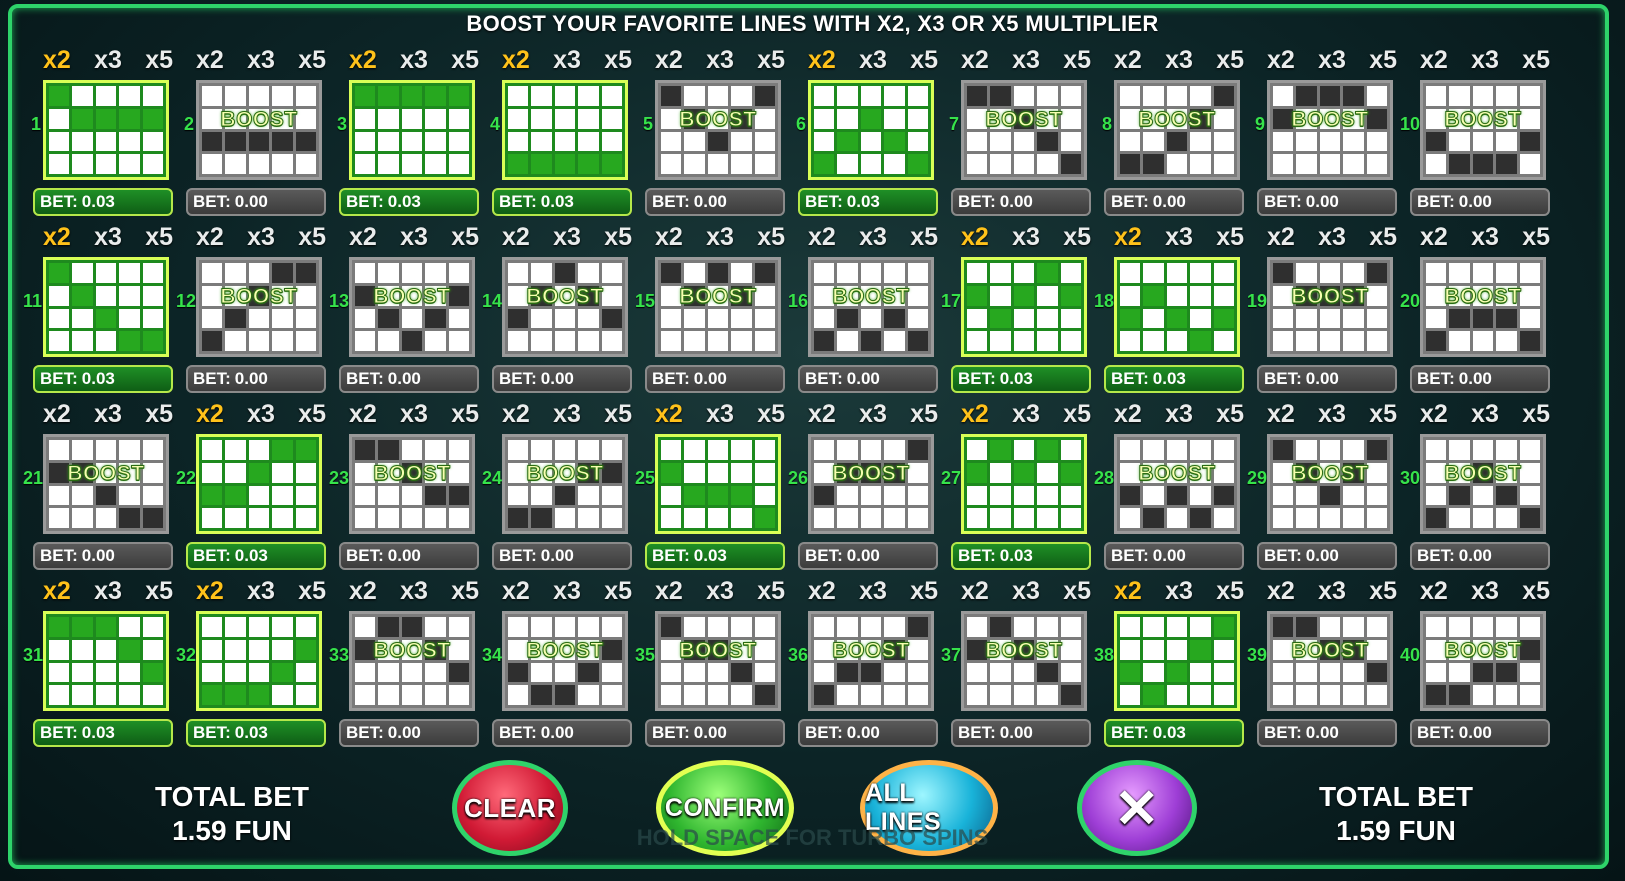 Image resolution: width=1625 pixels, height=881 pixels. What do you see at coordinates (264, 131) in the screenshot?
I see `payline-tile: x2 x3 x5 2 BOOST BET: 0.00` at bounding box center [264, 131].